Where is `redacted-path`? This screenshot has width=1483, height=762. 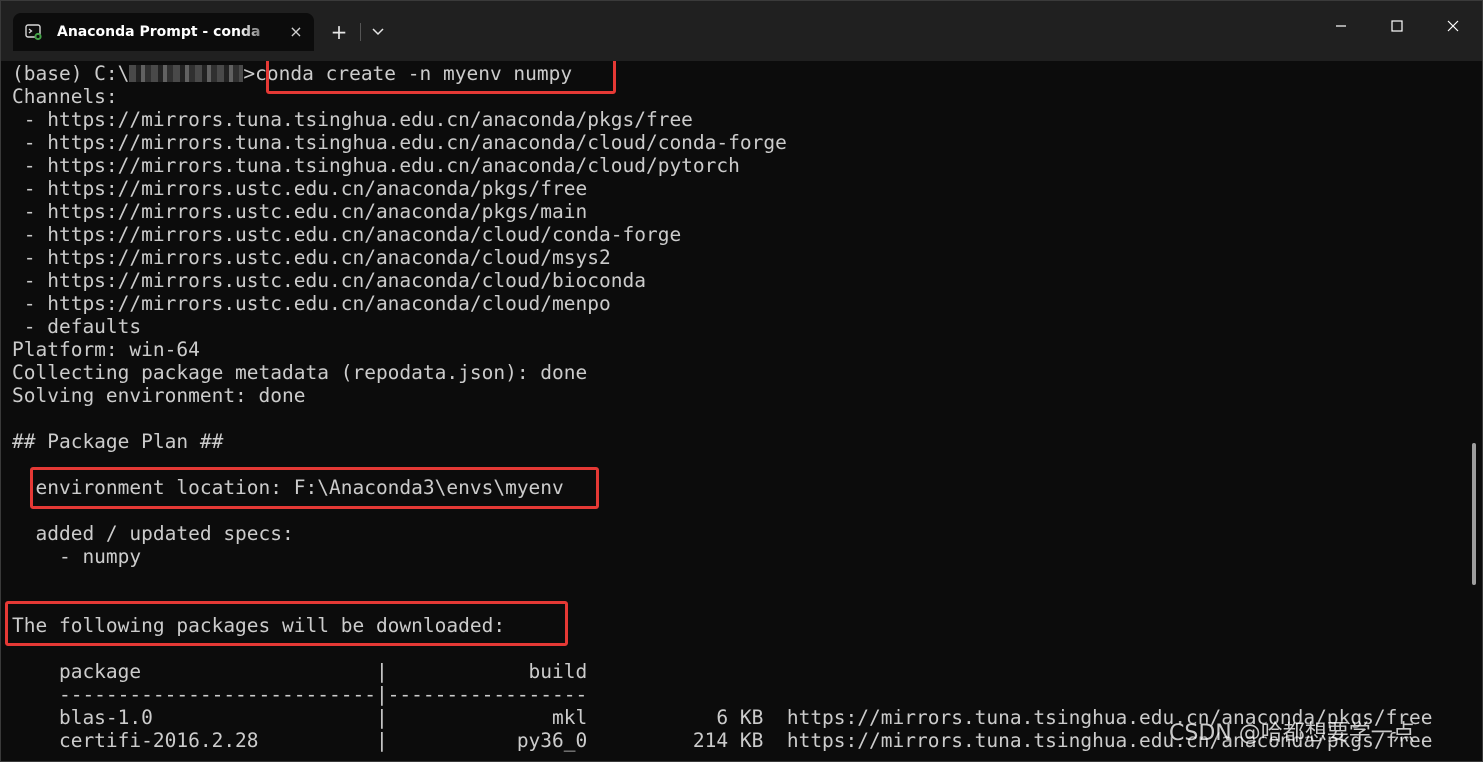
redacted-path is located at coordinates (186, 73).